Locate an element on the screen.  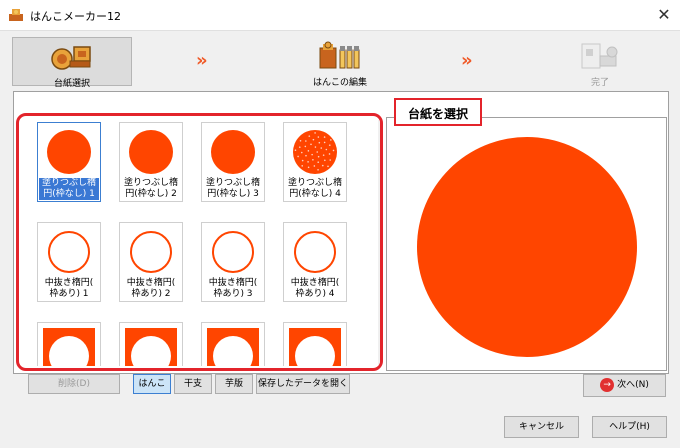
vertical-scrollbar: ▲ ▼ is located at coordinates (380, 243).